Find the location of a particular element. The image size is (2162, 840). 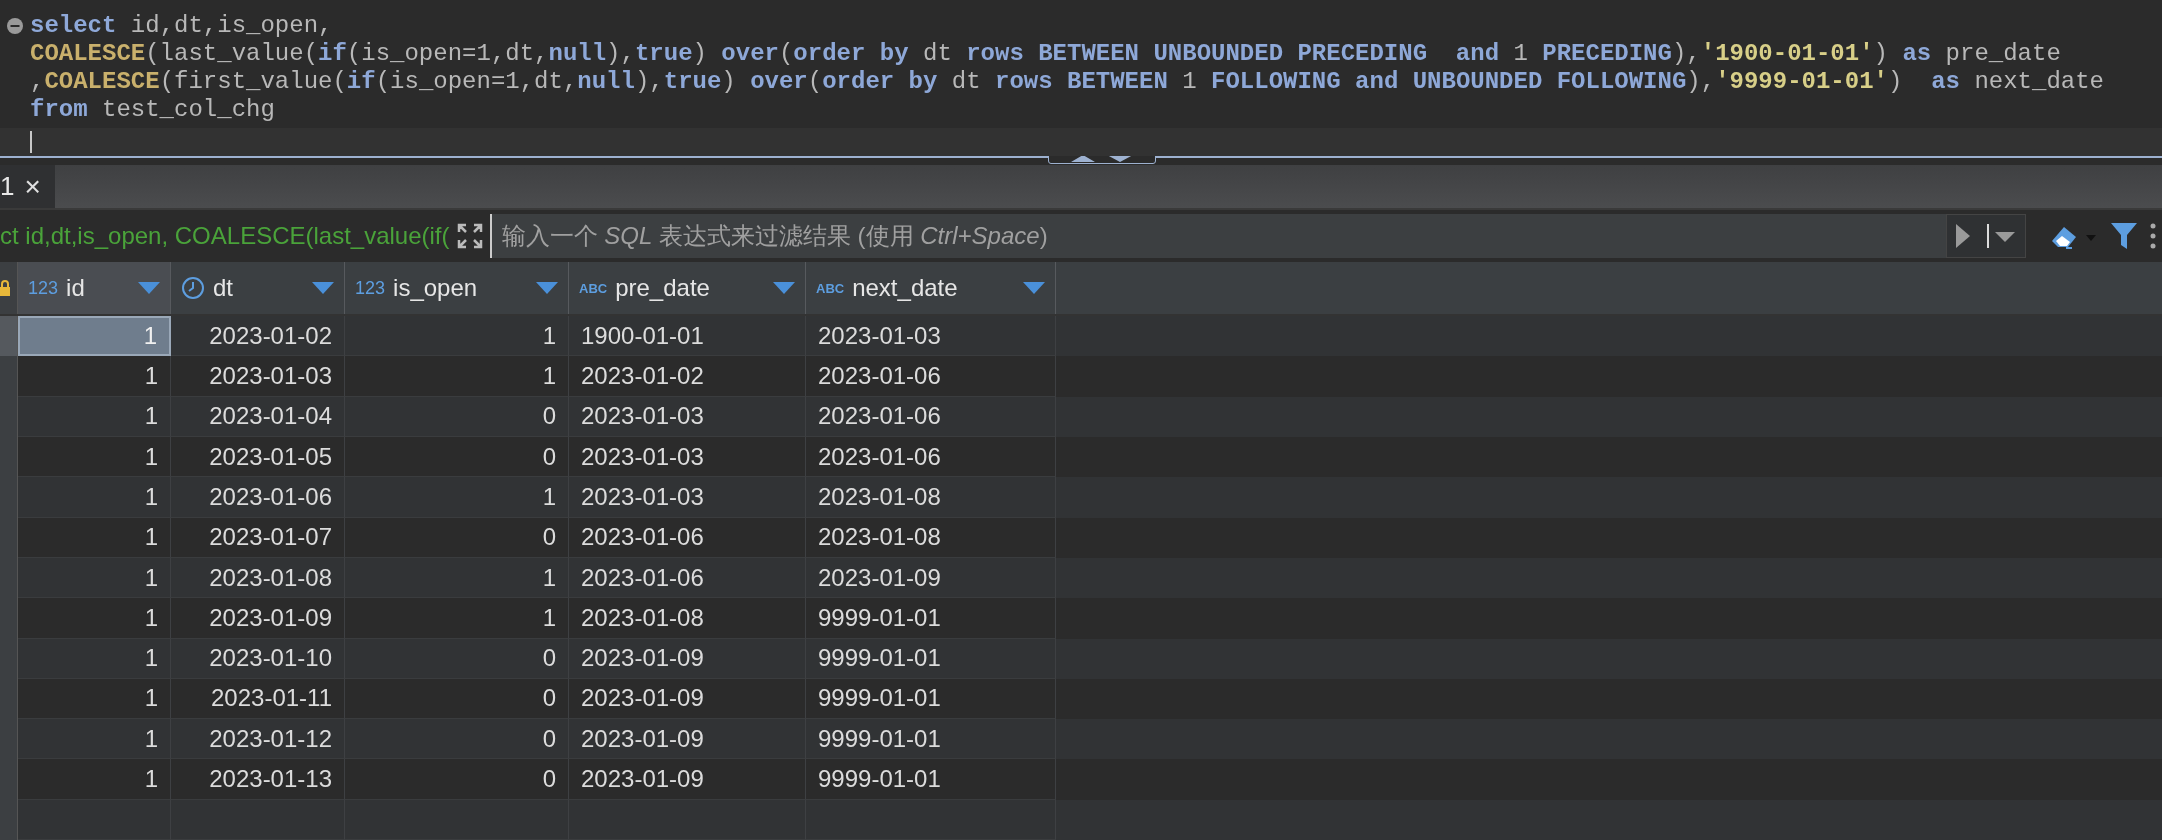

code-line: from test_col_chg is located at coordinates (152, 110).